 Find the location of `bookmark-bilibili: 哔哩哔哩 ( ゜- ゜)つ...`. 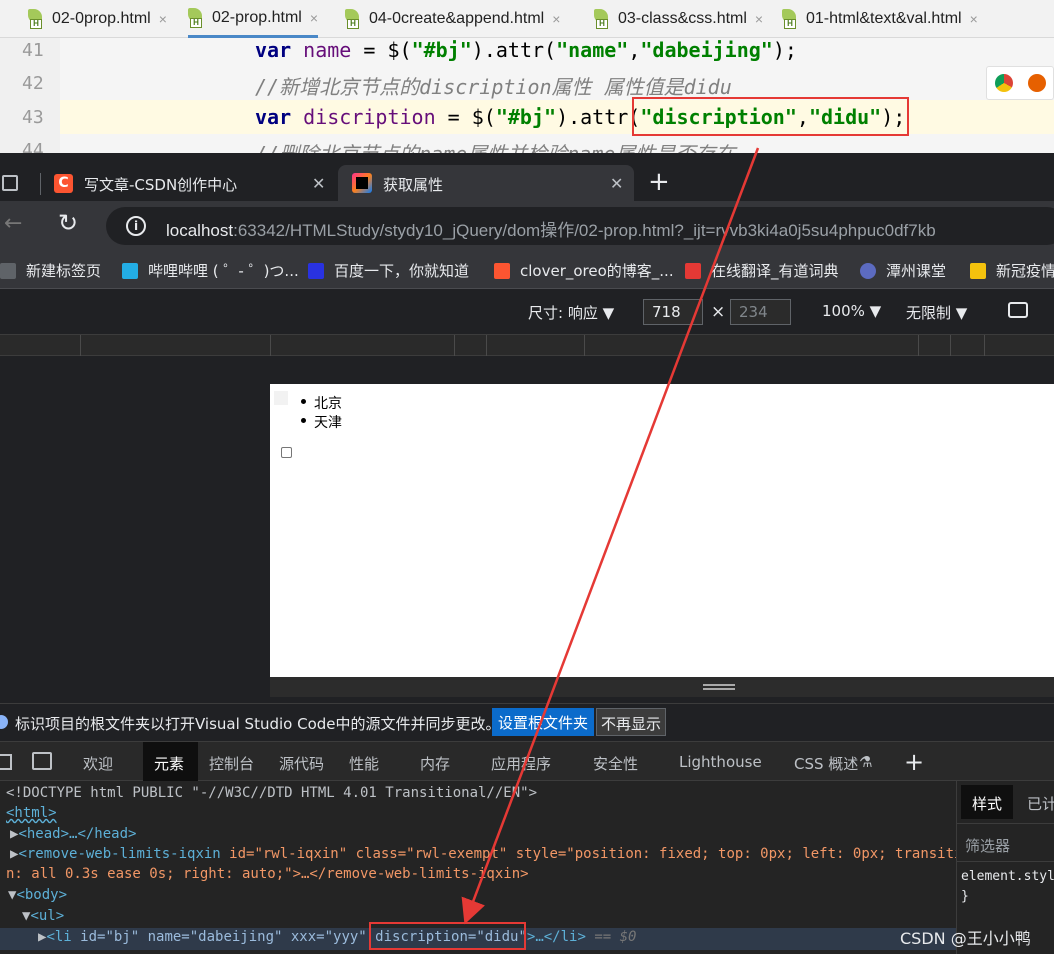

bookmark-bilibili: 哔哩哔哩 ( ゜- ゜)つ... is located at coordinates (210, 270).